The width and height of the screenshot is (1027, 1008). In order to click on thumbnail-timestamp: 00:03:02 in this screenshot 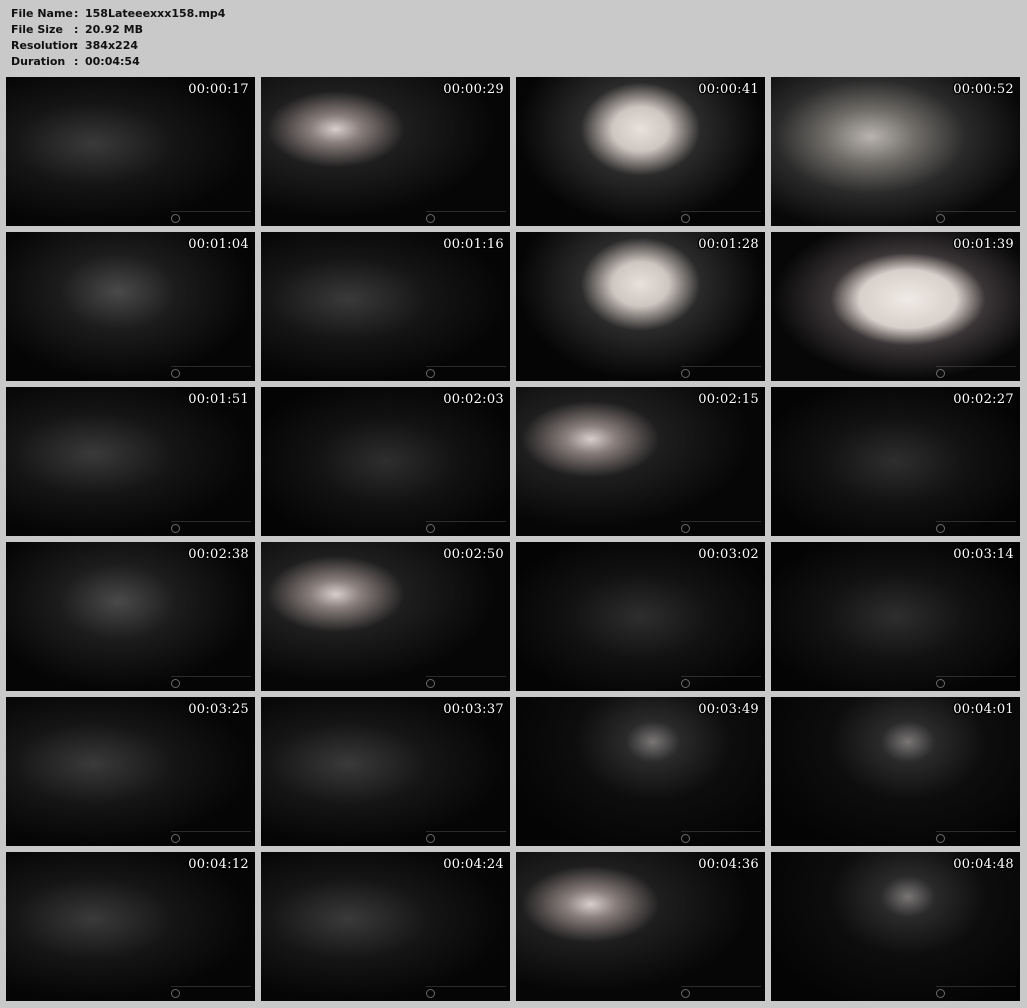, I will do `click(728, 554)`.